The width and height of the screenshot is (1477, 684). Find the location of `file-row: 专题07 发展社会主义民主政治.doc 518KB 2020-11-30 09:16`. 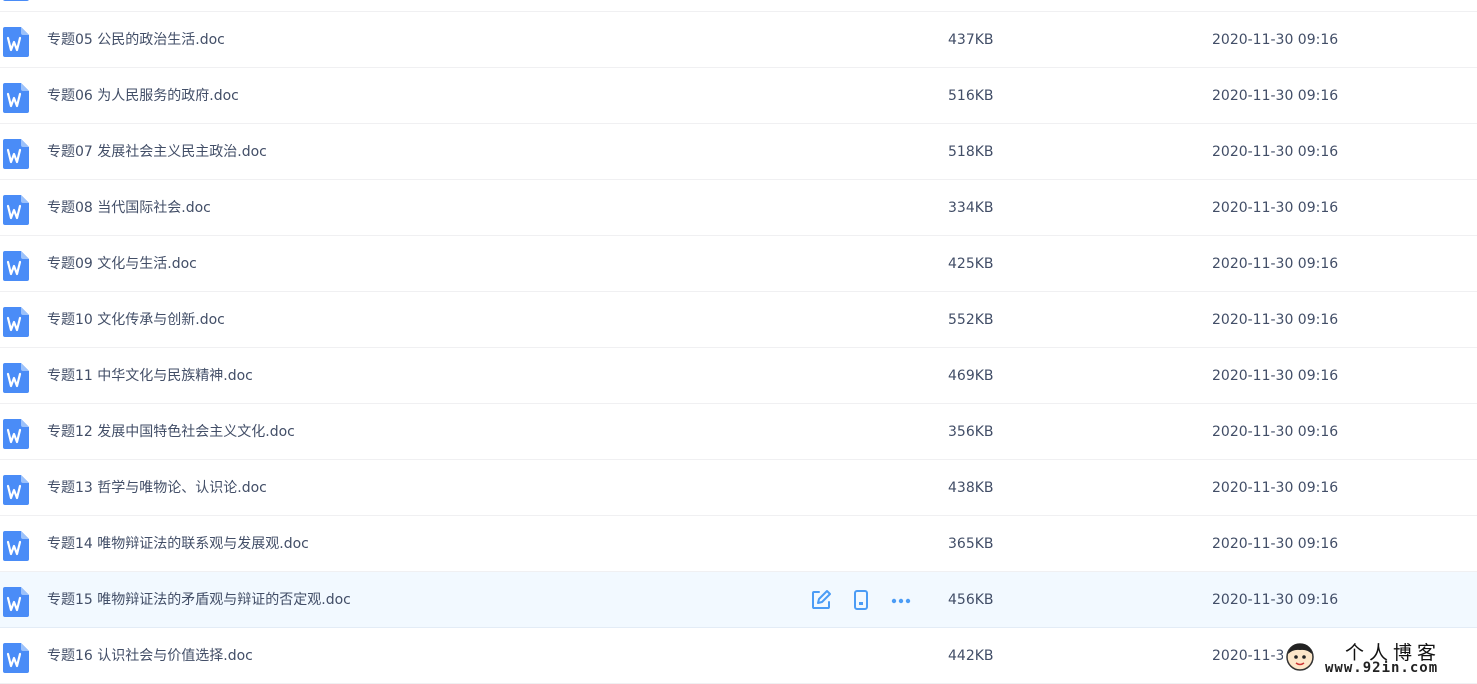

file-row: 专题07 发展社会主义民主政治.doc 518KB 2020-11-30 09:16 is located at coordinates (738, 152).